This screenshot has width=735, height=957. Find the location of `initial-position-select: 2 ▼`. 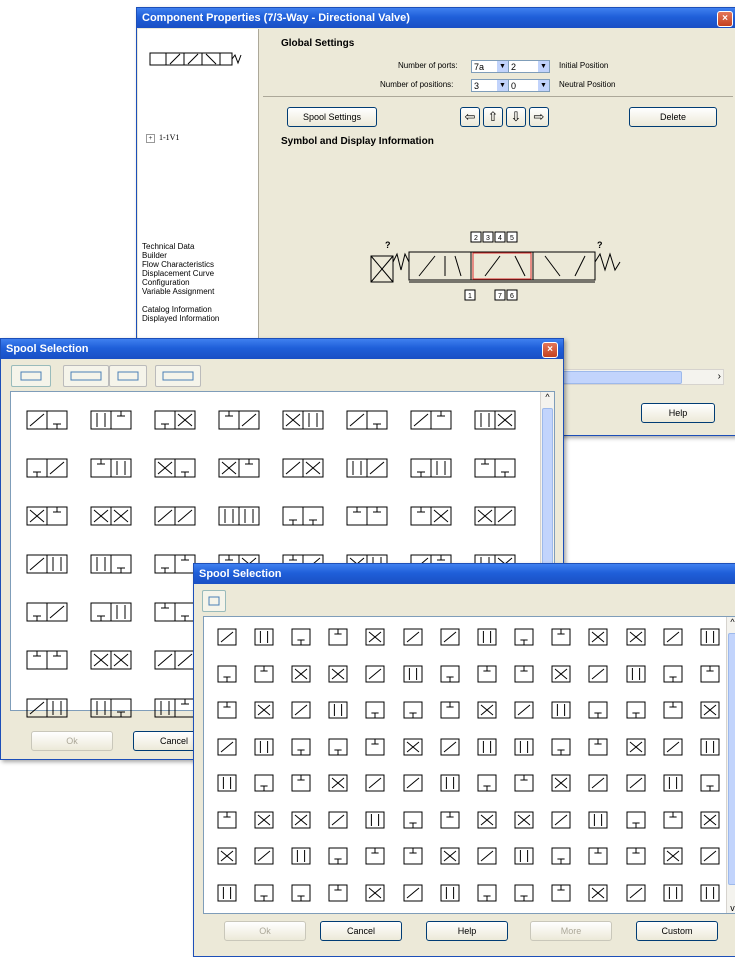

initial-position-select: 2 ▼ is located at coordinates (529, 66).